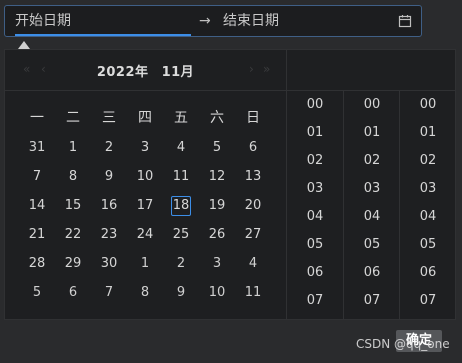 This screenshot has width=462, height=363. What do you see at coordinates (178, 72) in the screenshot?
I see `calendar-month: 11月` at bounding box center [178, 72].